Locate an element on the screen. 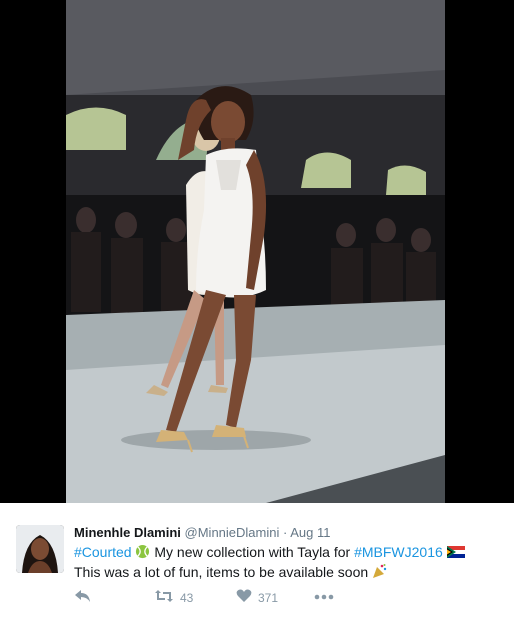 Image resolution: width=514 pixels, height=626 pixels. tennis-ball-icon is located at coordinates (142, 553).